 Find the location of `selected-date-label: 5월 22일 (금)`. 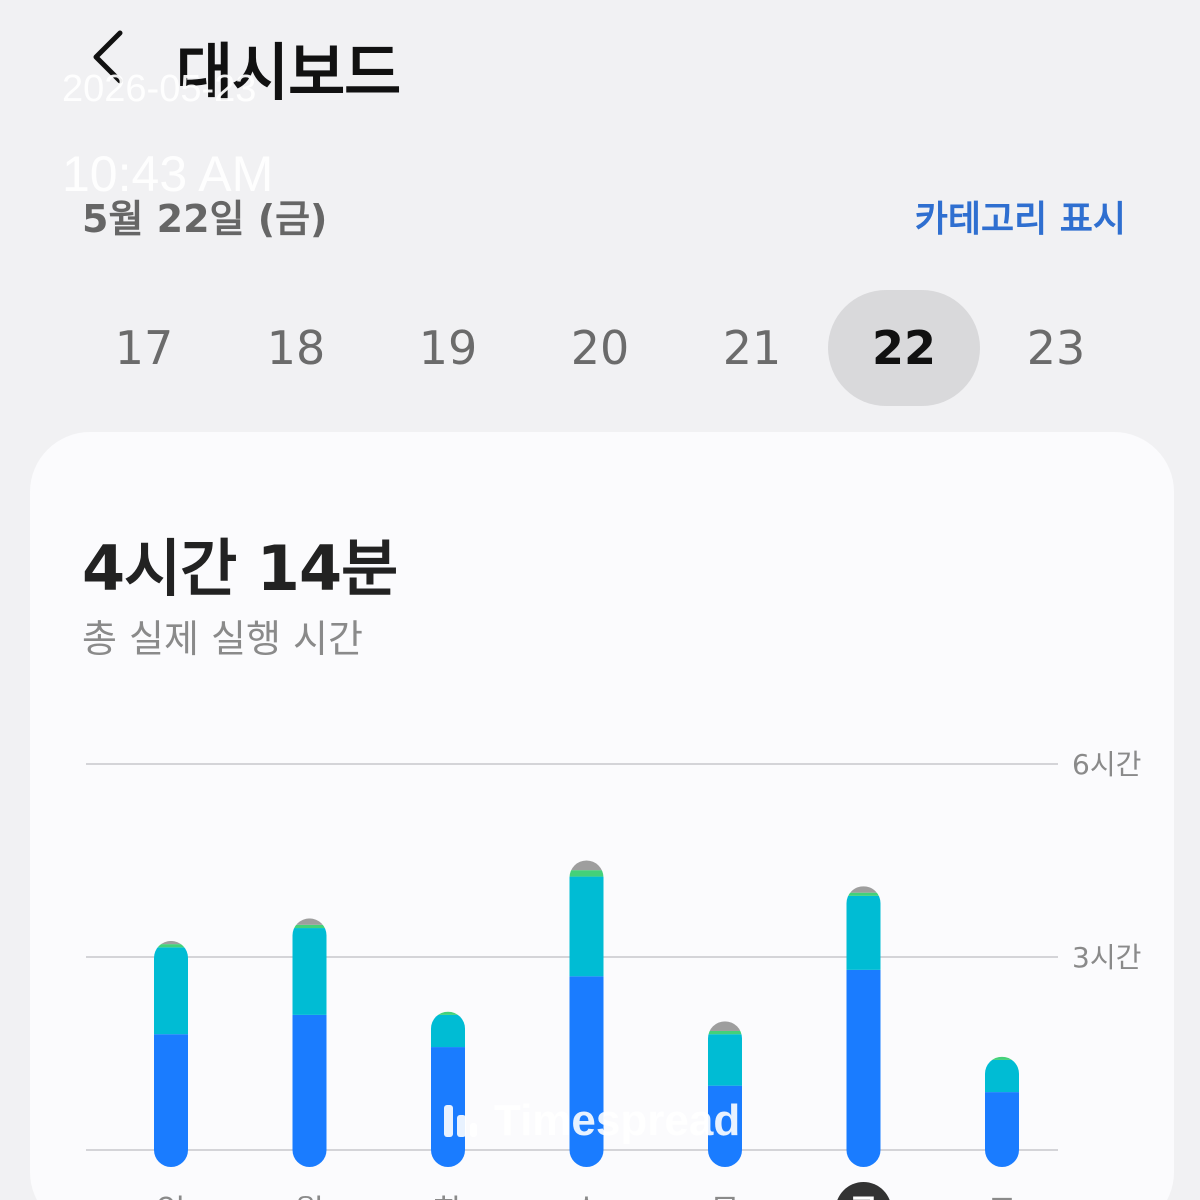

selected-date-label: 5월 22일 (금) is located at coordinates (205, 219).